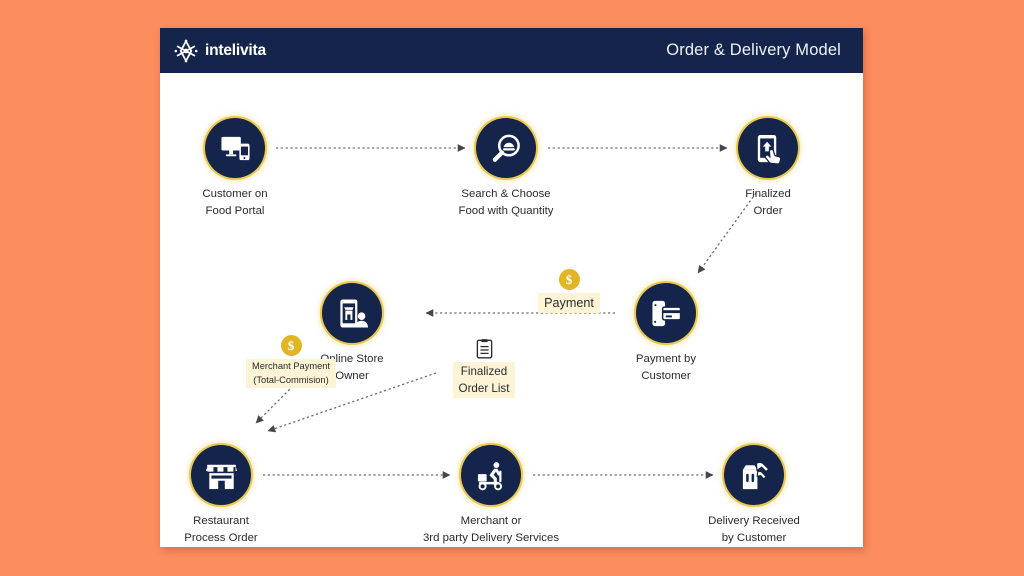 The width and height of the screenshot is (1024, 576). I want to click on annotation-label: Merchant Payment (Total-Commision), so click(291, 373).